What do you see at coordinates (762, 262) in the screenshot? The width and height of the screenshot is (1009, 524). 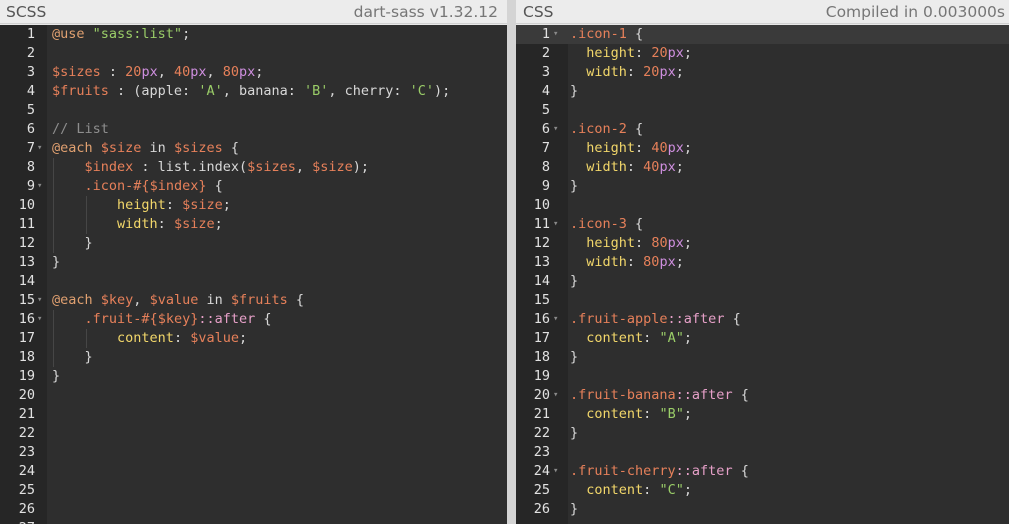 I see `code-line: 13 width: 80px;` at bounding box center [762, 262].